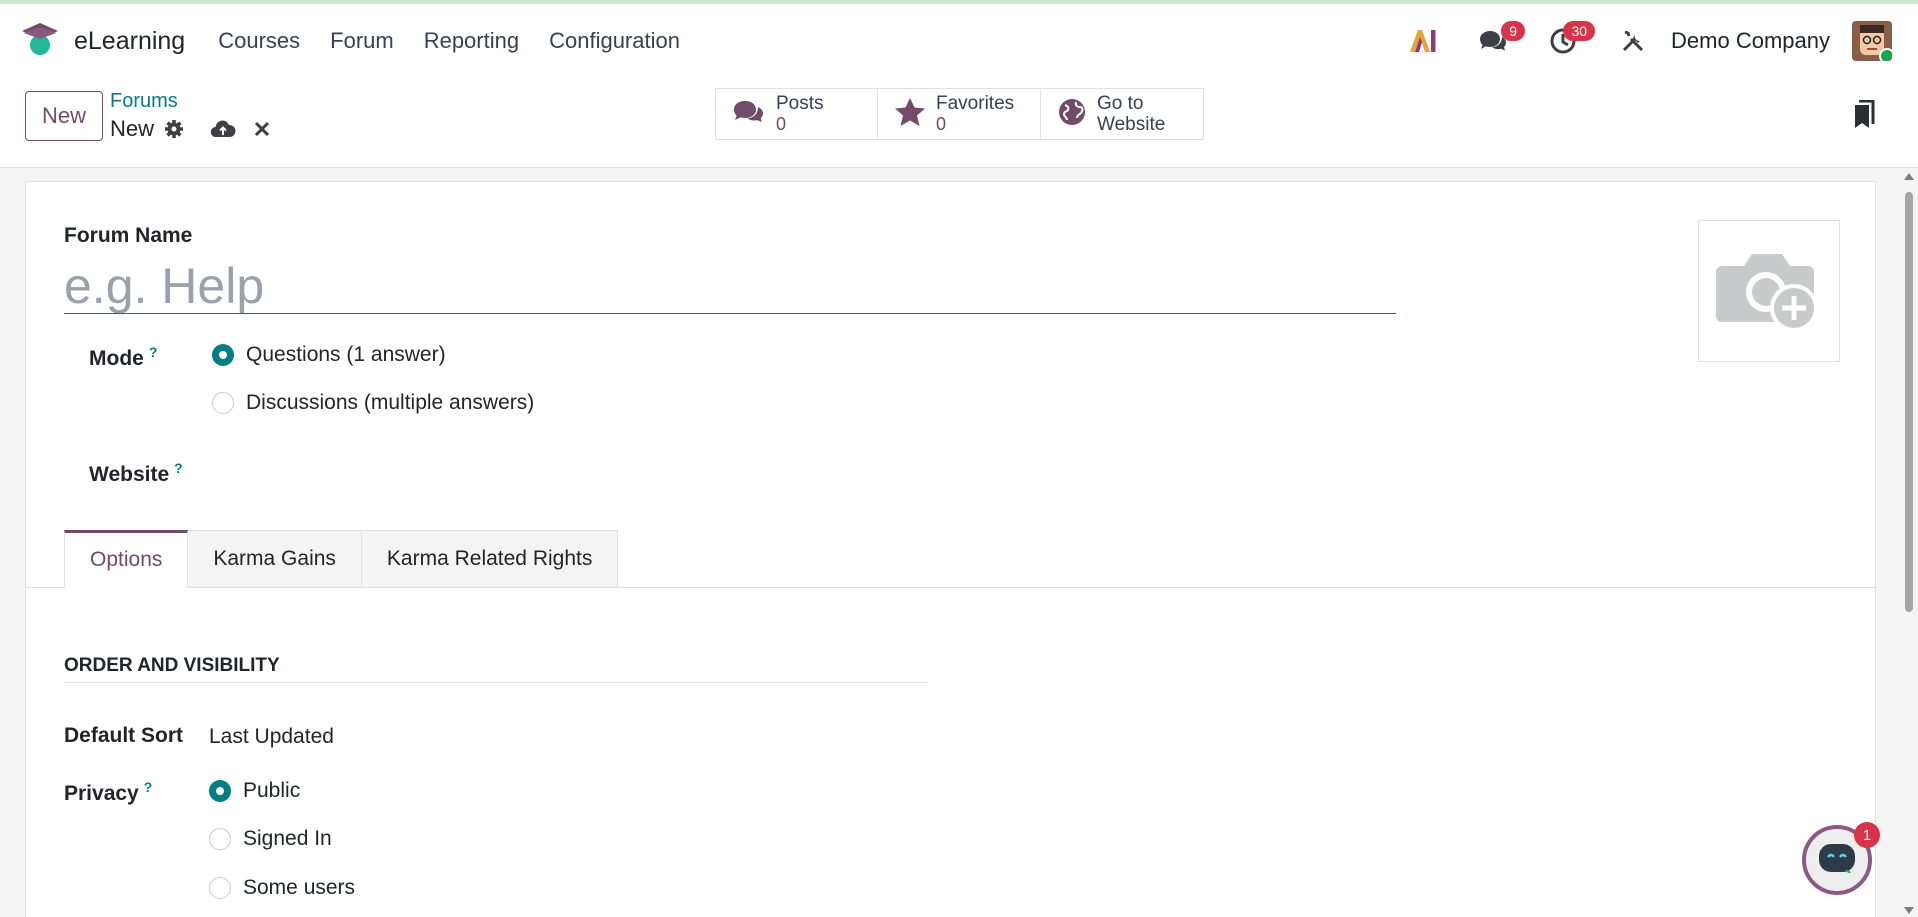  What do you see at coordinates (144, 101) in the screenshot?
I see `breadcrumb-forums: Forums` at bounding box center [144, 101].